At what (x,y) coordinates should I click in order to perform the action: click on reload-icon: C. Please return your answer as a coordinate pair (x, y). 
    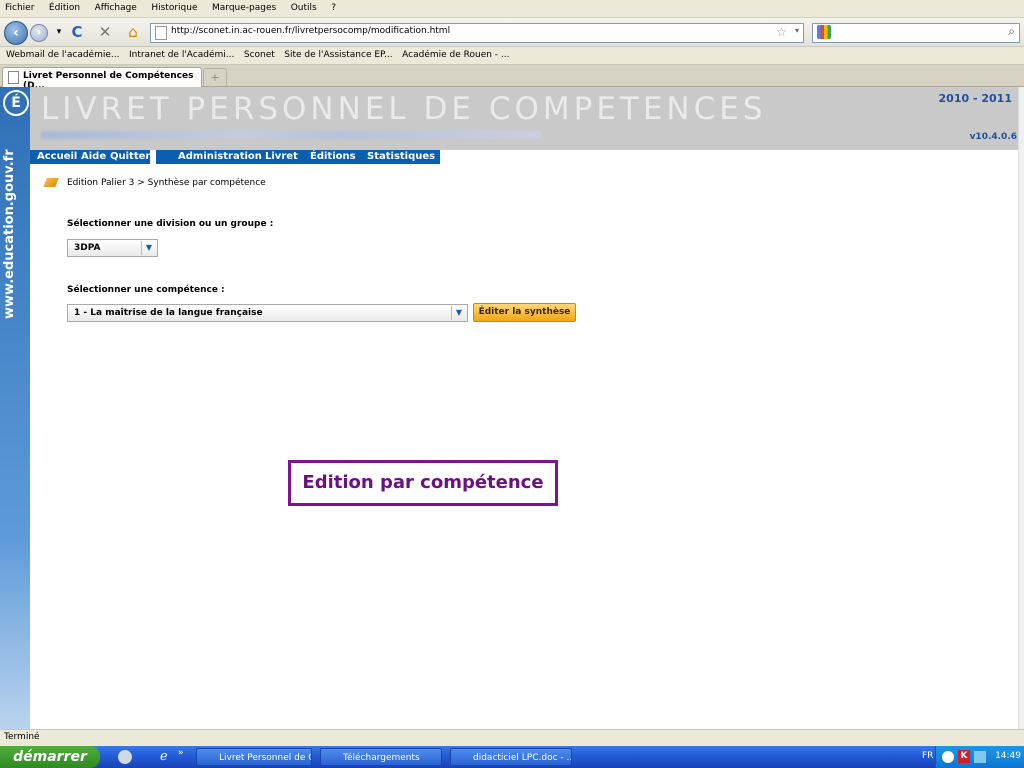
    Looking at the image, I should click on (77, 32).